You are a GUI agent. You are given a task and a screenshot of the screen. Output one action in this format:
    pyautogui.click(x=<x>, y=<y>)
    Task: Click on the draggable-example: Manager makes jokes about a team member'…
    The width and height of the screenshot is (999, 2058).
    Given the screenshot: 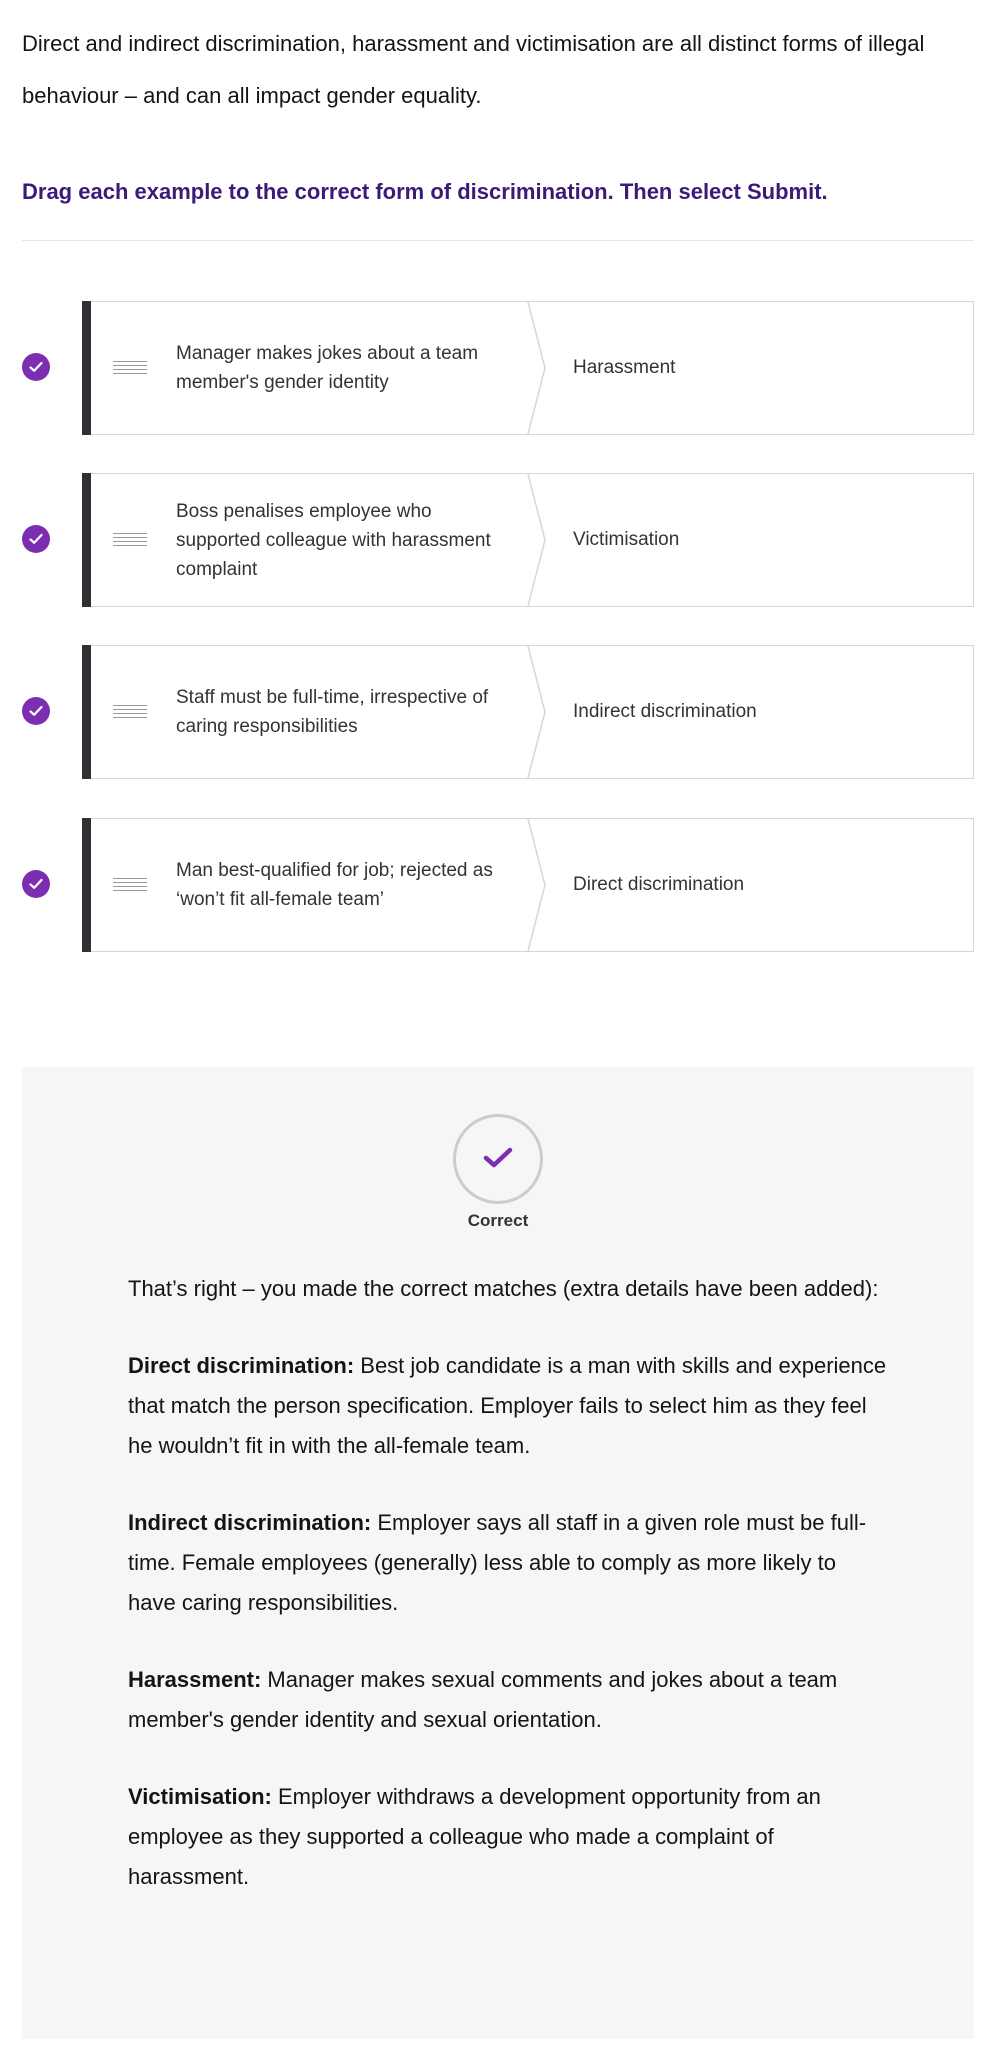 What is the action you would take?
    pyautogui.click(x=311, y=368)
    